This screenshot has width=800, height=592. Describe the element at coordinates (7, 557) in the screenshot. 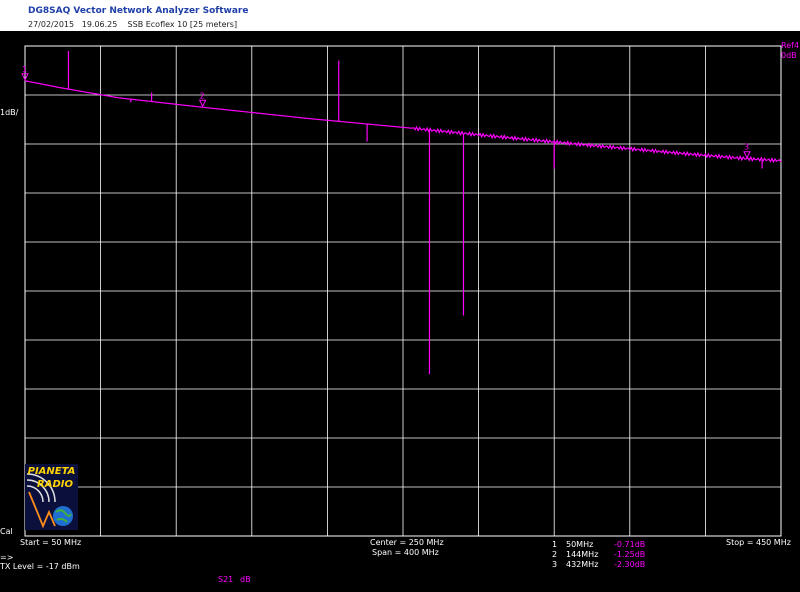

I see `command-prompt: =>` at that location.